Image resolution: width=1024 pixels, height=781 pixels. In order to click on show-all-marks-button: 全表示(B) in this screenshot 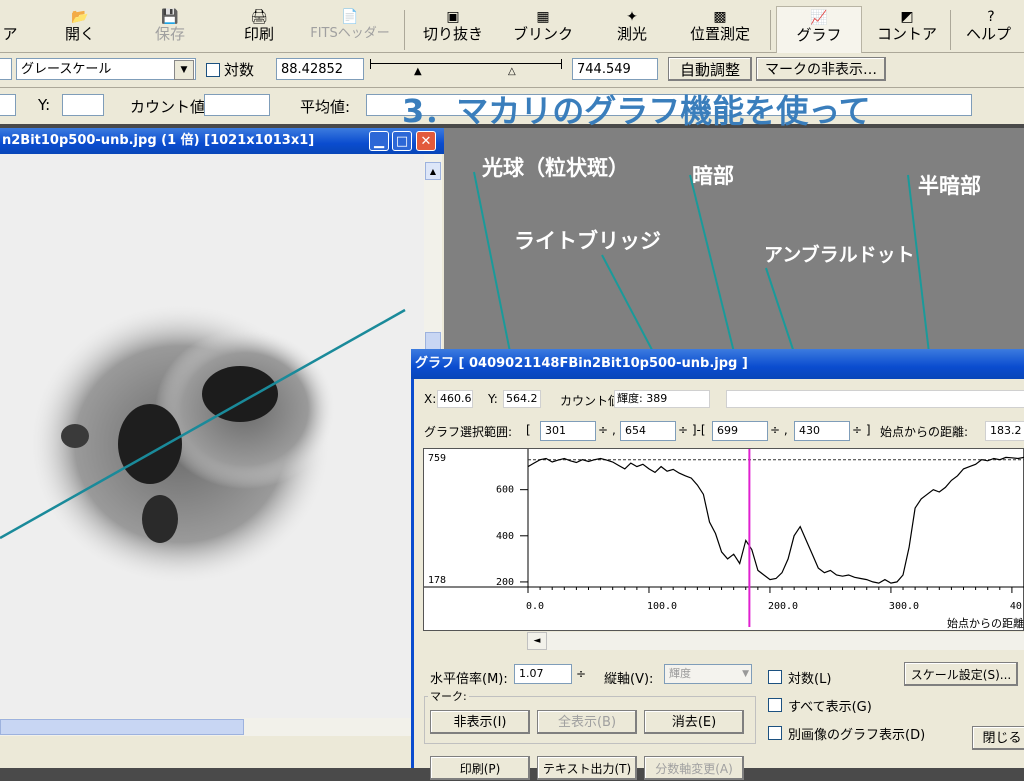, I will do `click(587, 722)`.